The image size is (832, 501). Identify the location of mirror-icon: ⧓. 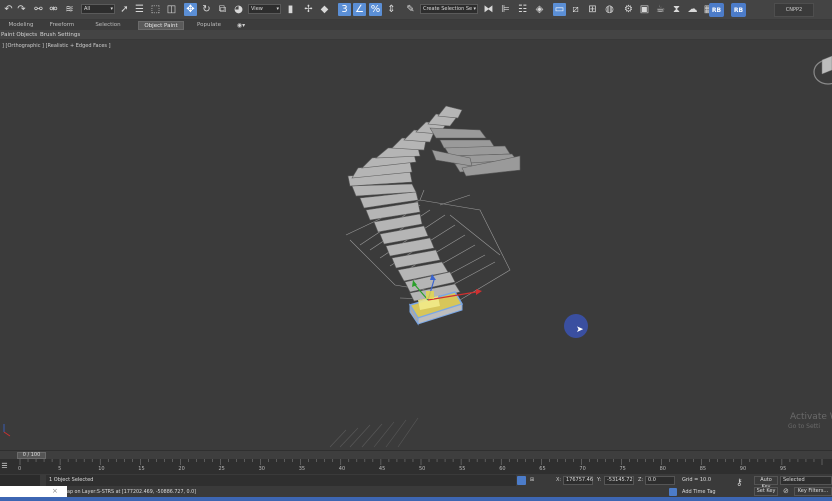
(488, 9).